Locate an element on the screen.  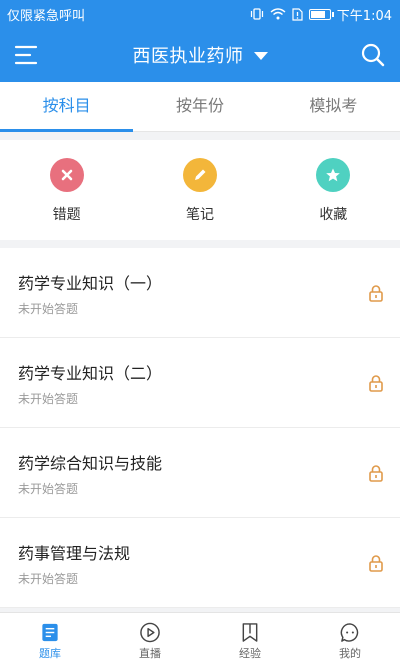
nav-live: 直播 is located at coordinates (150, 637).